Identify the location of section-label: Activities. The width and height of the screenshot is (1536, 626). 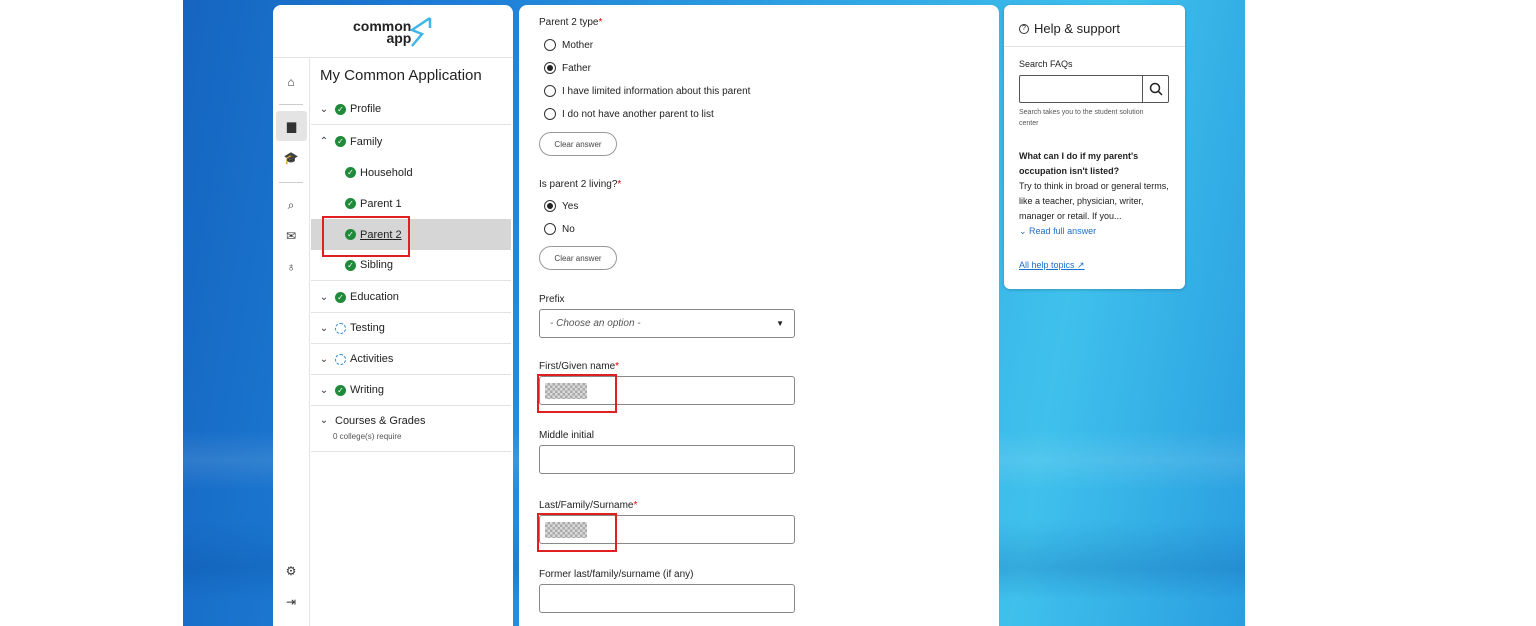
(372, 359).